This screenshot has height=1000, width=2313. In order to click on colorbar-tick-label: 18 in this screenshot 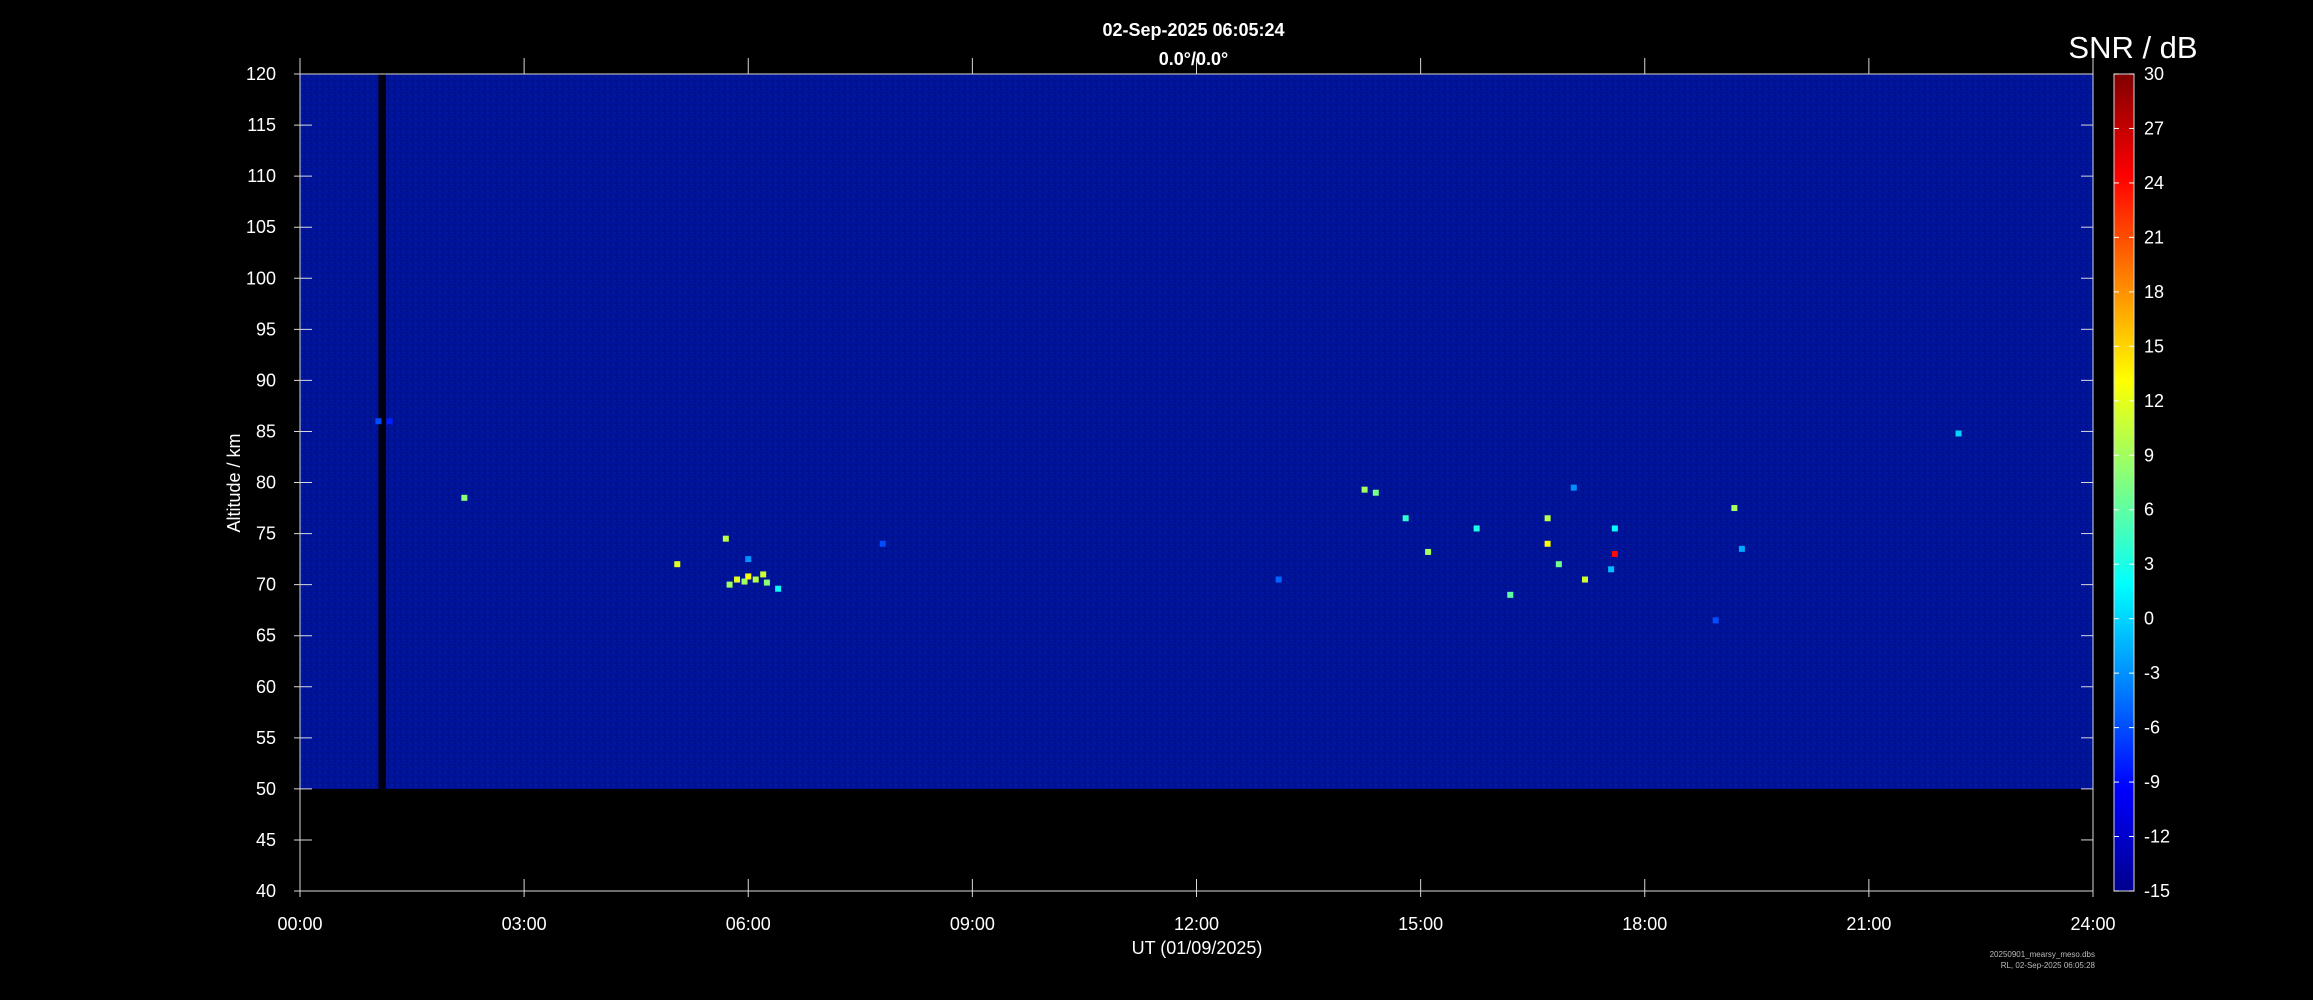, I will do `click(2154, 292)`.